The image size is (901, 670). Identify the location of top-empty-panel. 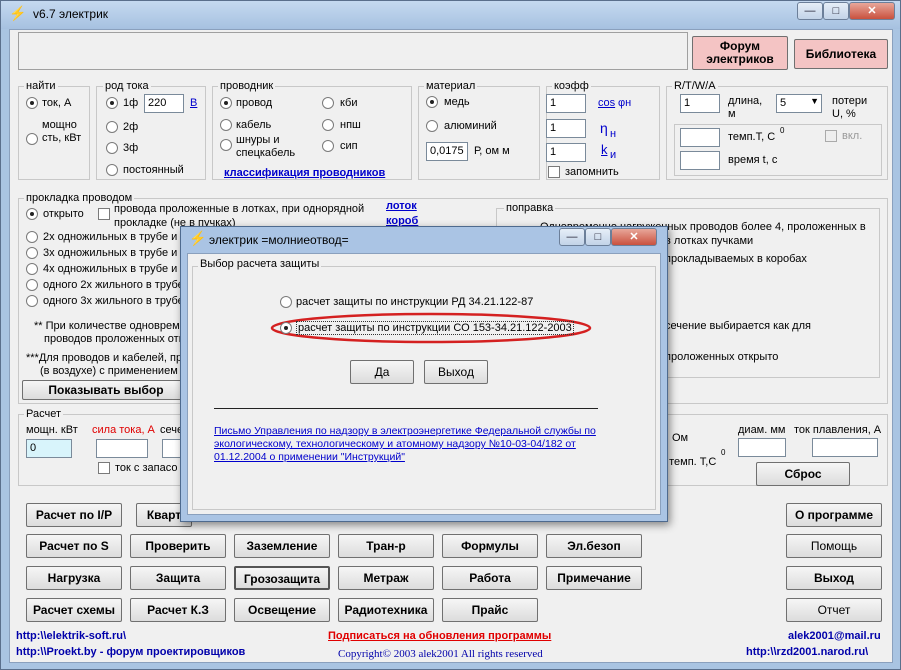
(353, 51).